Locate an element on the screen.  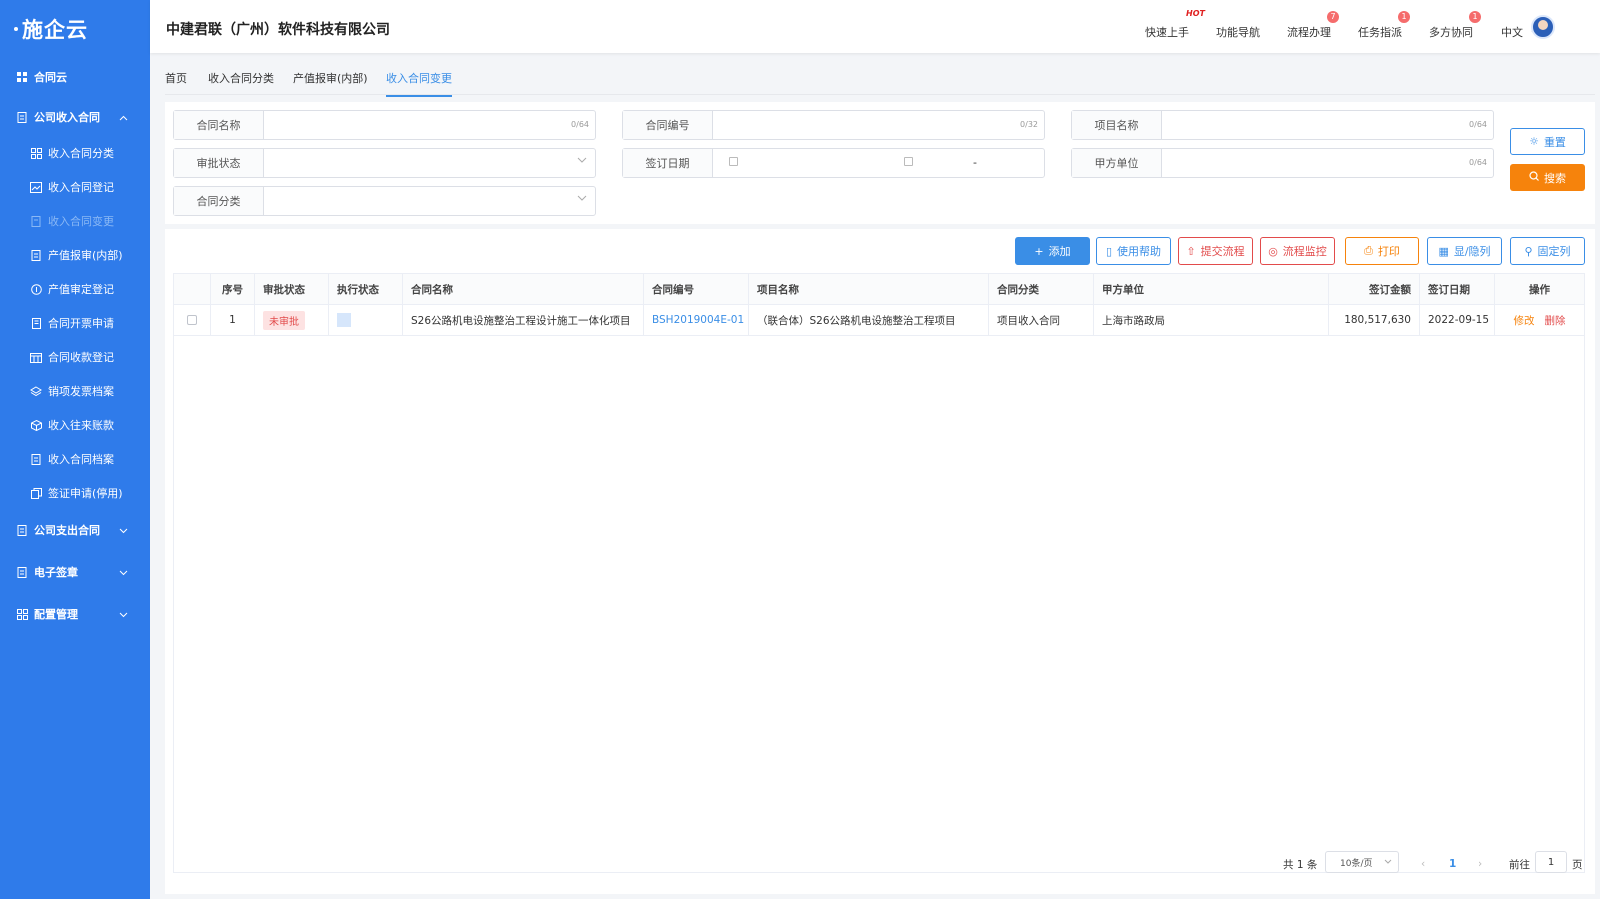
book-icon: ▯ is located at coordinates (1109, 251).